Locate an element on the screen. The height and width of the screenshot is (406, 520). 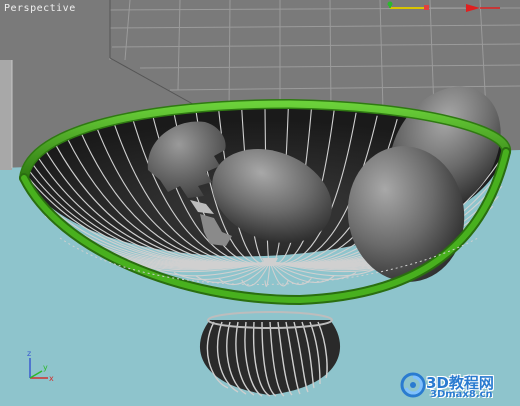
axis-z-label: z is located at coordinates (29, 353).